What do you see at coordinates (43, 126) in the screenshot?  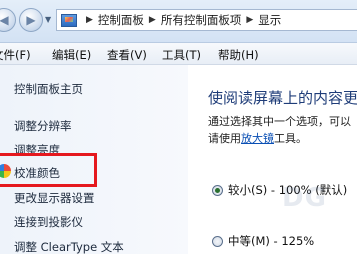 I see `task-adjust-resolution: 调整分辨率` at bounding box center [43, 126].